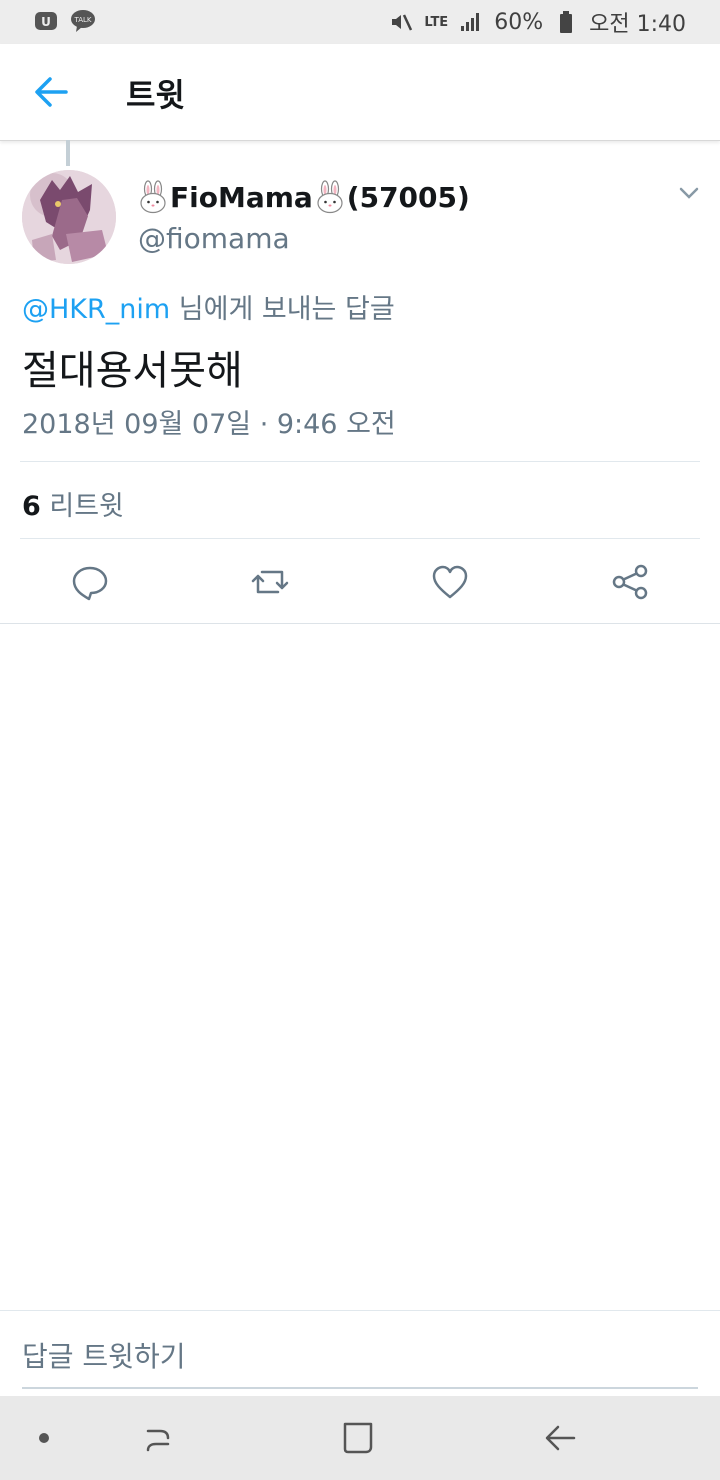  I want to click on battery-percent: 60%, so click(519, 22).